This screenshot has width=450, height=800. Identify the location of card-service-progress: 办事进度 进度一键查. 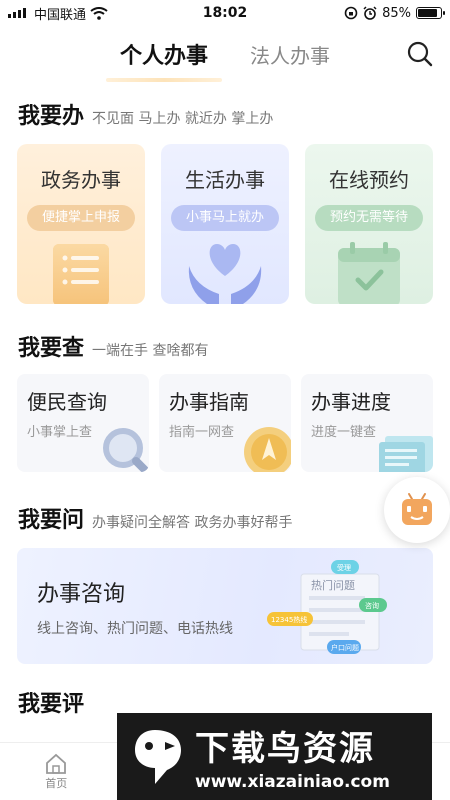
(367, 423).